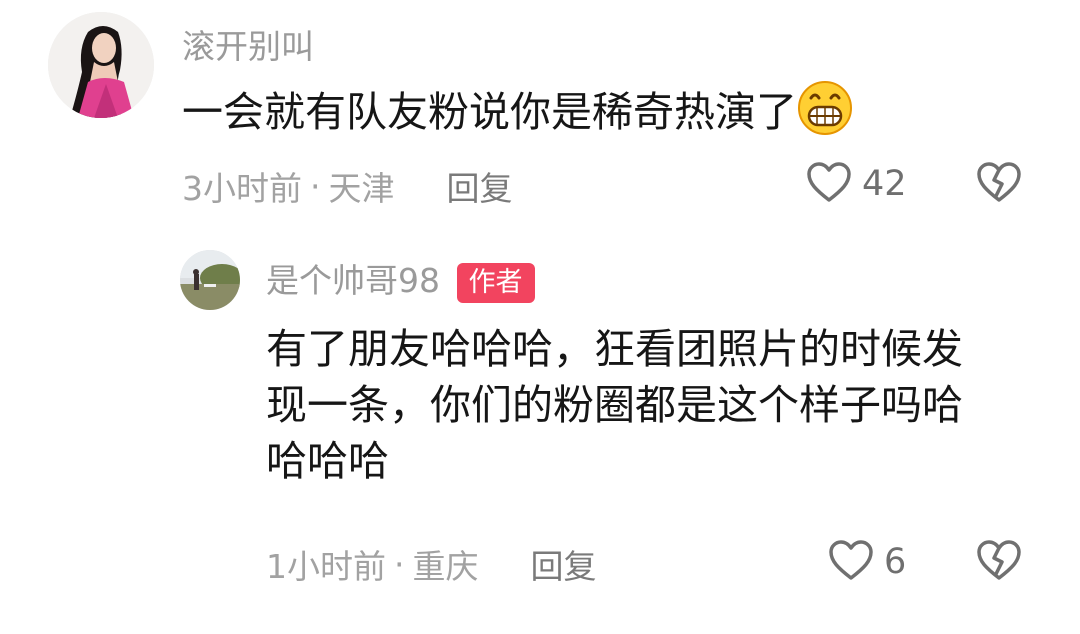 This screenshot has width=1080, height=634. What do you see at coordinates (326, 566) in the screenshot?
I see `comment-time: 1小时前` at bounding box center [326, 566].